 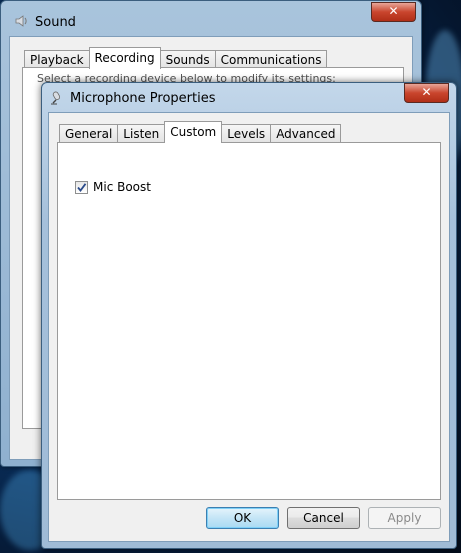 I want to click on checkmark-icon, so click(x=82, y=187).